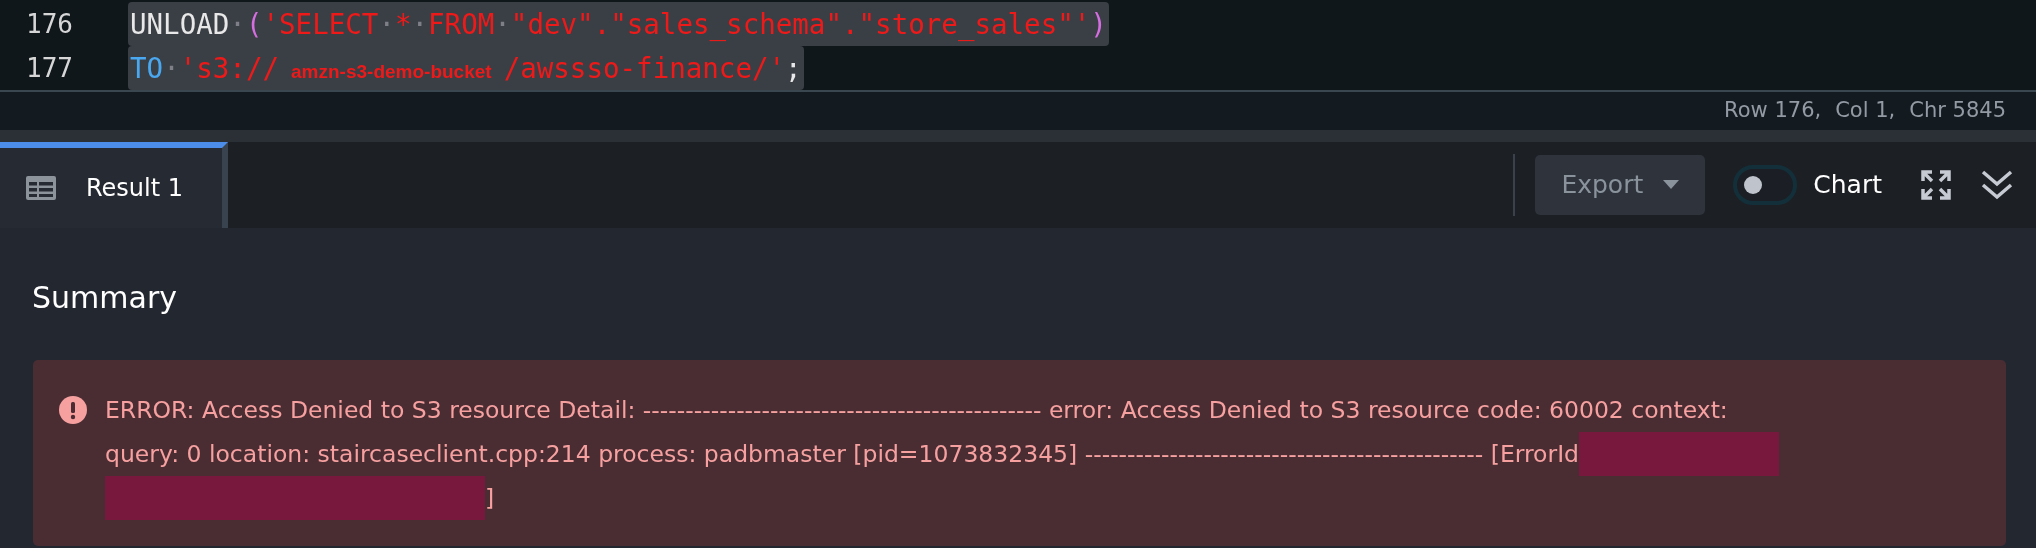  I want to click on status-text: Chr 5845, so click(1957, 111).